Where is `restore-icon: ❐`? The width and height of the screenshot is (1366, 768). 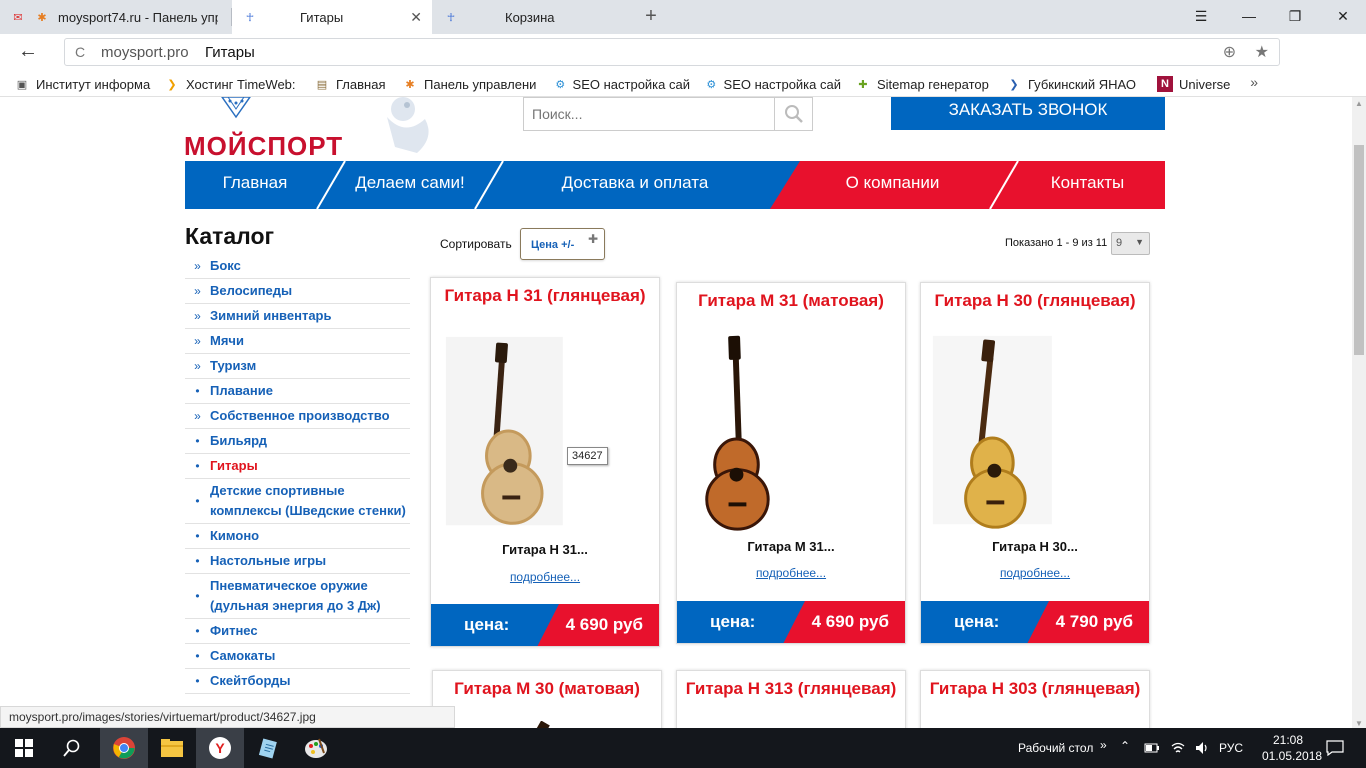
restore-icon: ❐ is located at coordinates (1295, 17).